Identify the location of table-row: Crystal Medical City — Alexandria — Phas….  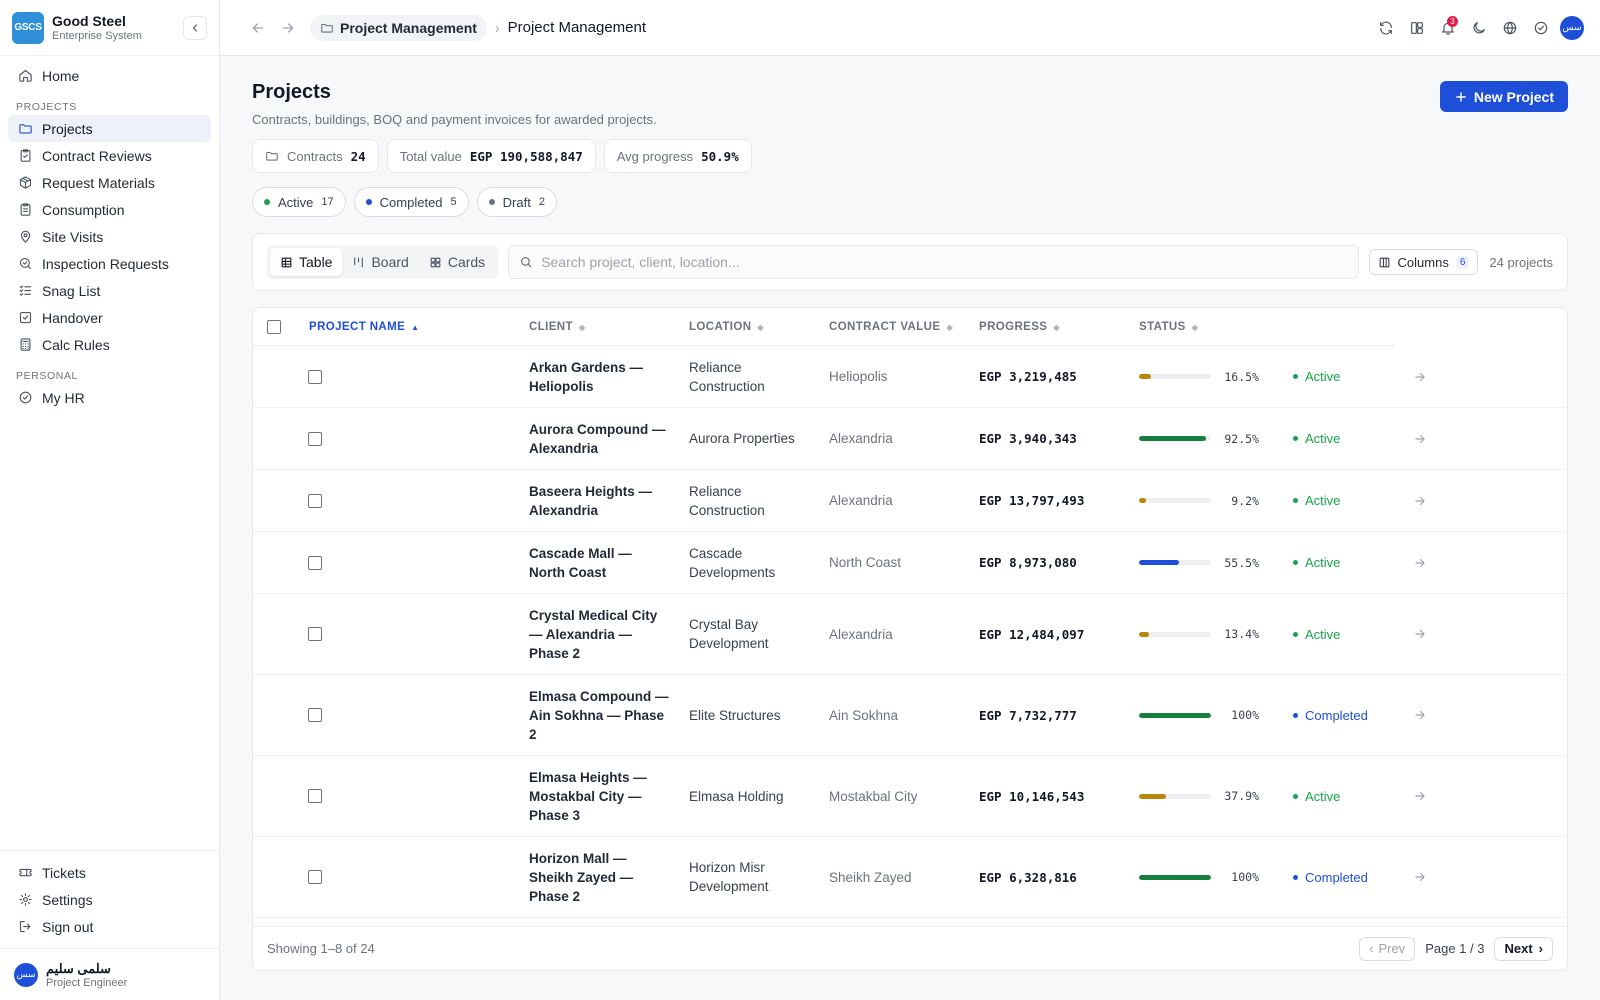
(910, 634).